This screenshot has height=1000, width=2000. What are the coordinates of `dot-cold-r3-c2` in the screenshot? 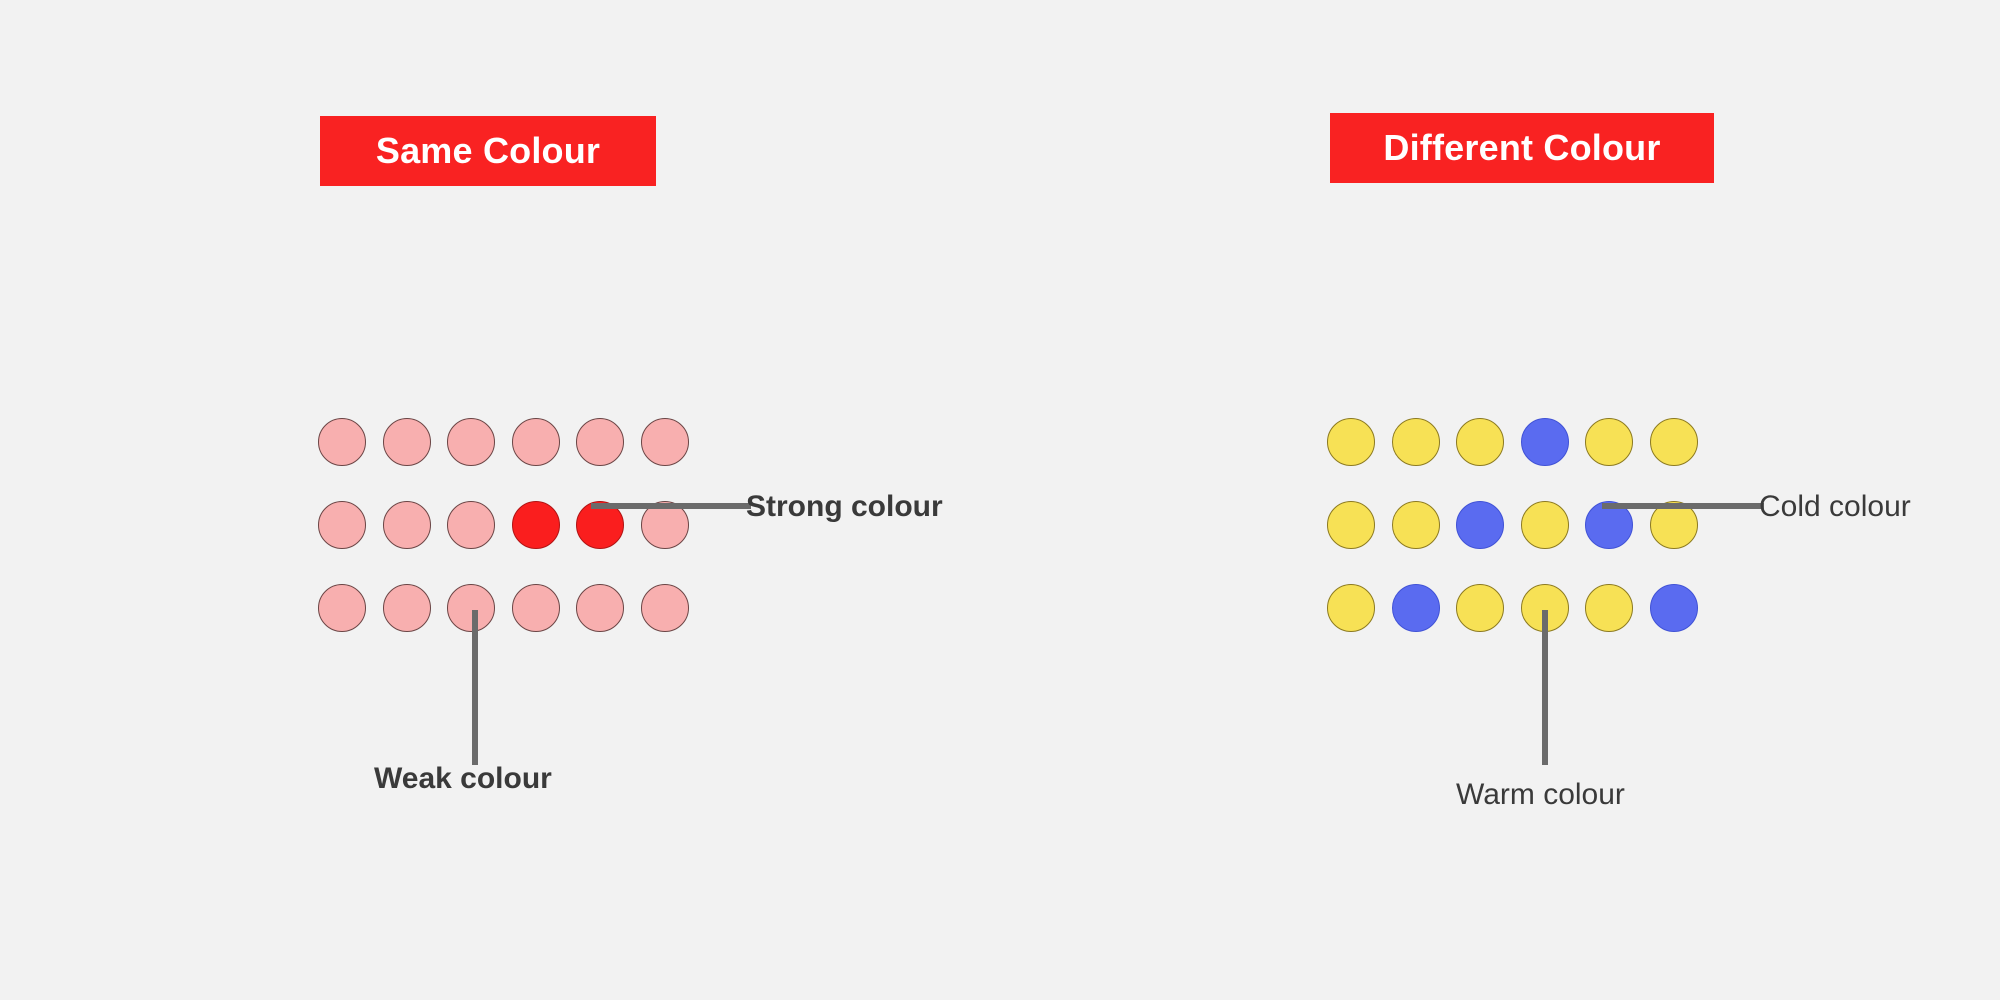 It's located at (1415, 608).